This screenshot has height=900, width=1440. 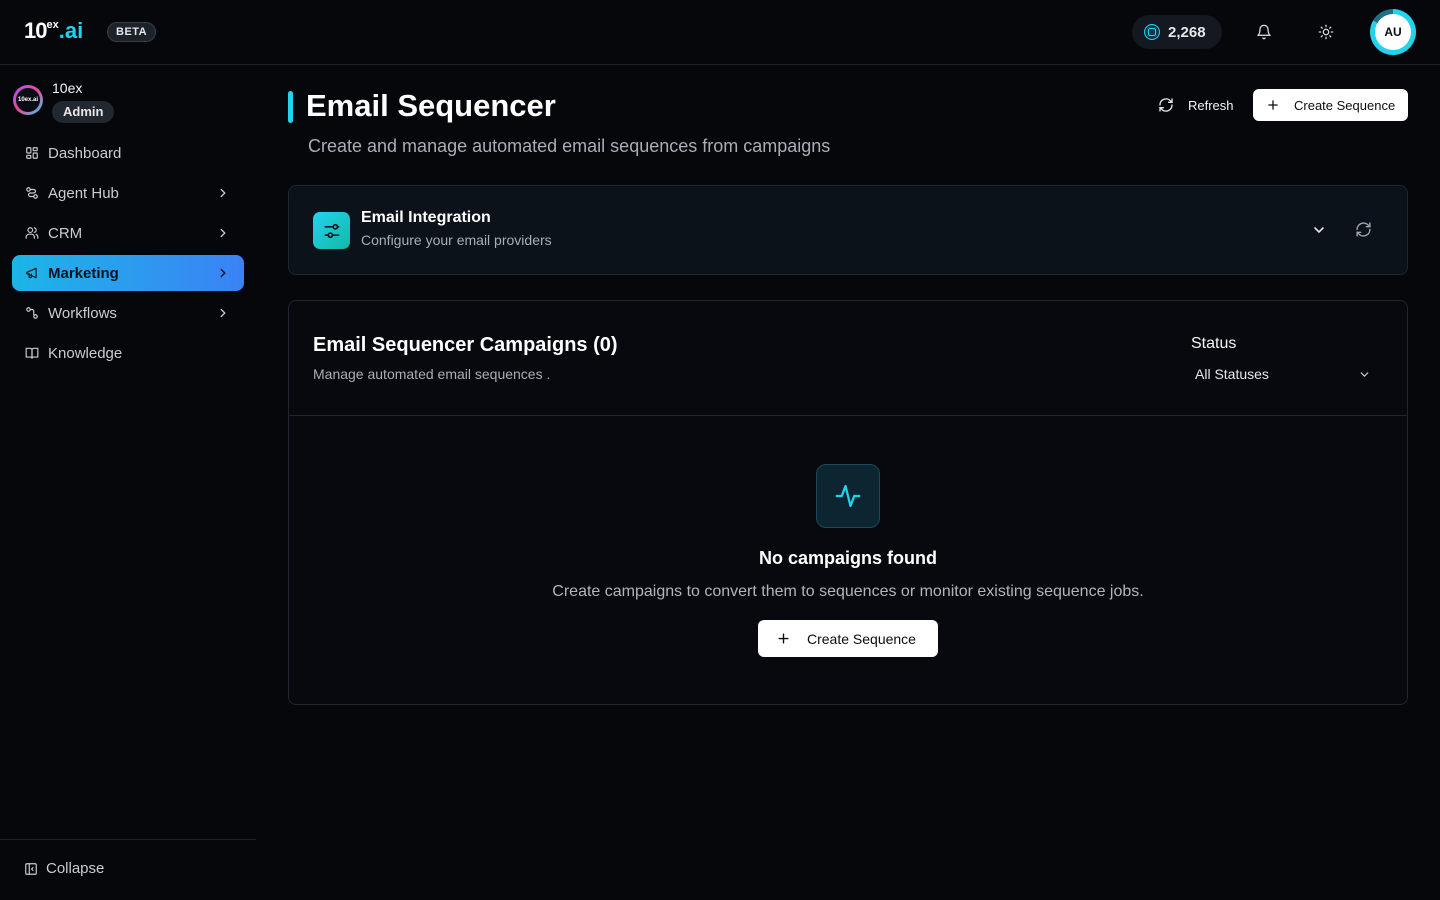 I want to click on empty-create-sequence-button: Create Sequence, so click(x=848, y=638).